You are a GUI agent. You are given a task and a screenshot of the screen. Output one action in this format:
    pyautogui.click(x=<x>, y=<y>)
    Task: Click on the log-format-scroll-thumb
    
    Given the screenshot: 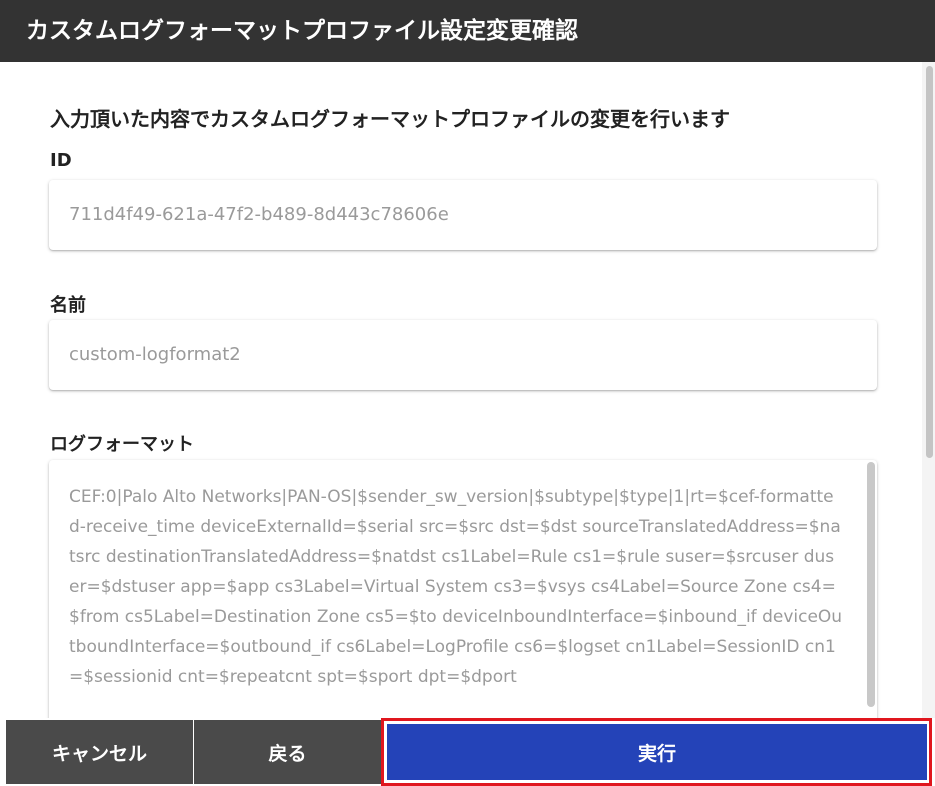 What is the action you would take?
    pyautogui.click(x=871, y=584)
    